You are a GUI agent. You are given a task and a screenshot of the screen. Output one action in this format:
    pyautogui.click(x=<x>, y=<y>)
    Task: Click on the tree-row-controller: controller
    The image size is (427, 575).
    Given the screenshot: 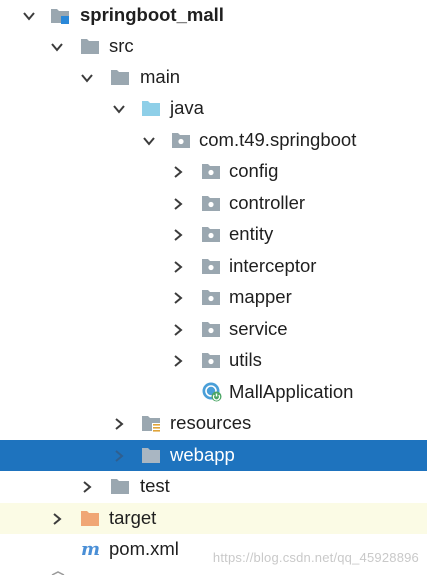 What is the action you would take?
    pyautogui.click(x=213, y=203)
    